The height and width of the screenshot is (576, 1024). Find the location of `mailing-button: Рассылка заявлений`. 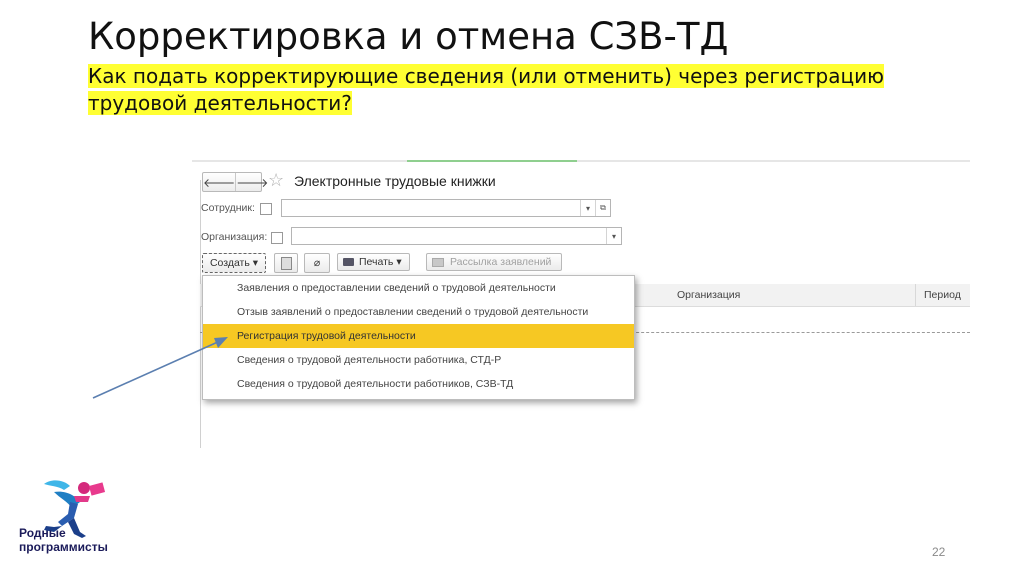

mailing-button: Рассылка заявлений is located at coordinates (494, 262).